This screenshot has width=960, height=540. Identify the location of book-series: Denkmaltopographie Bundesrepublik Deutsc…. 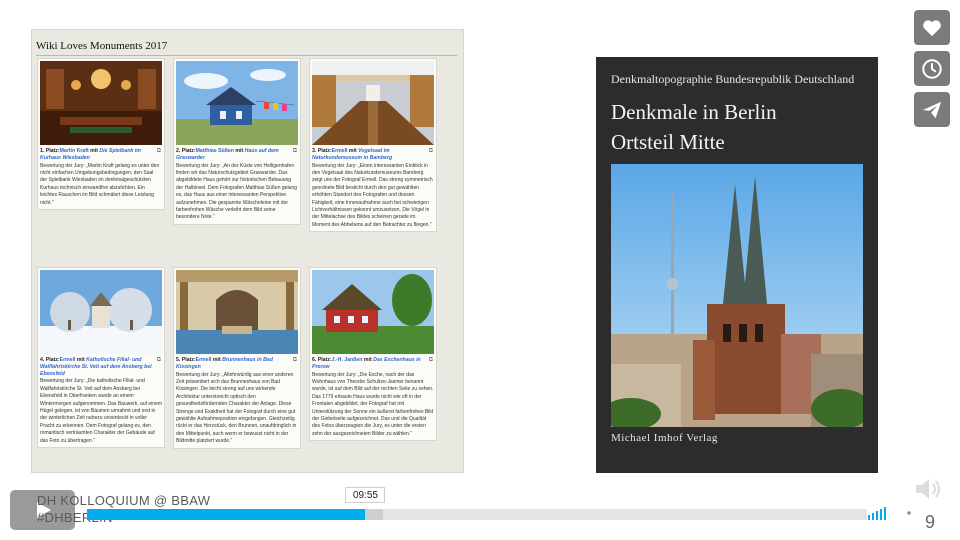
(733, 79).